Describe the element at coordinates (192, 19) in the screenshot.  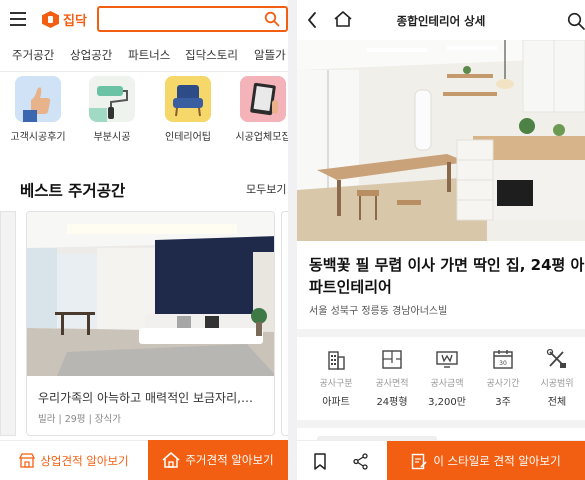
I see `search-input` at that location.